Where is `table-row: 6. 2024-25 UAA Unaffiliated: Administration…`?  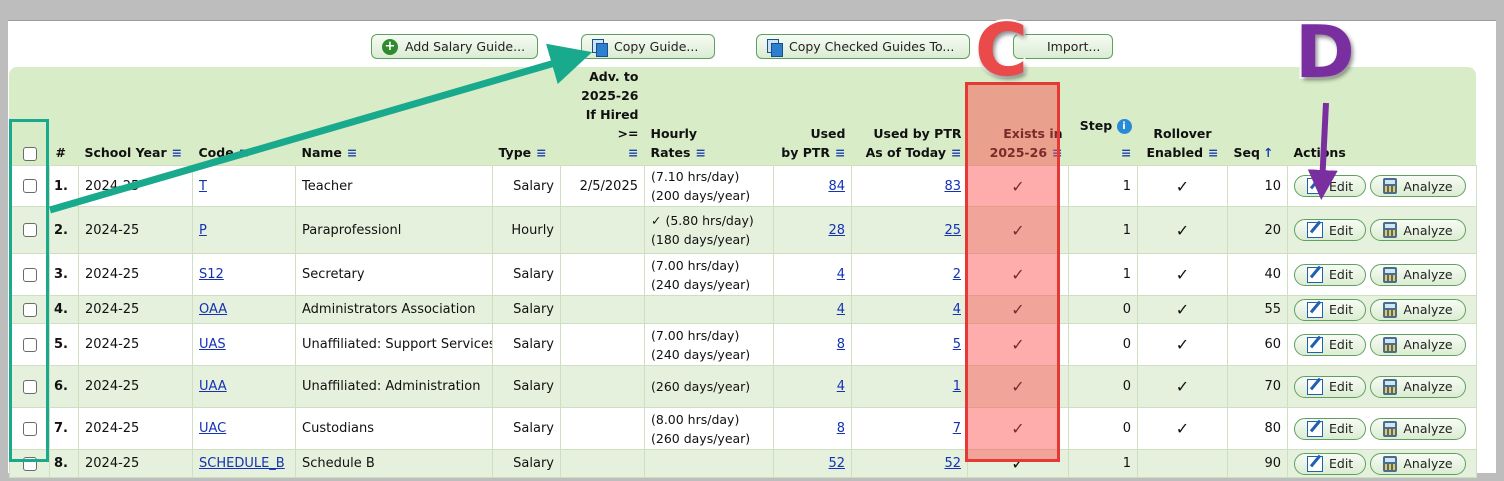
table-row: 6. 2024-25 UAA Unaffiliated: Administration… is located at coordinates (743, 386).